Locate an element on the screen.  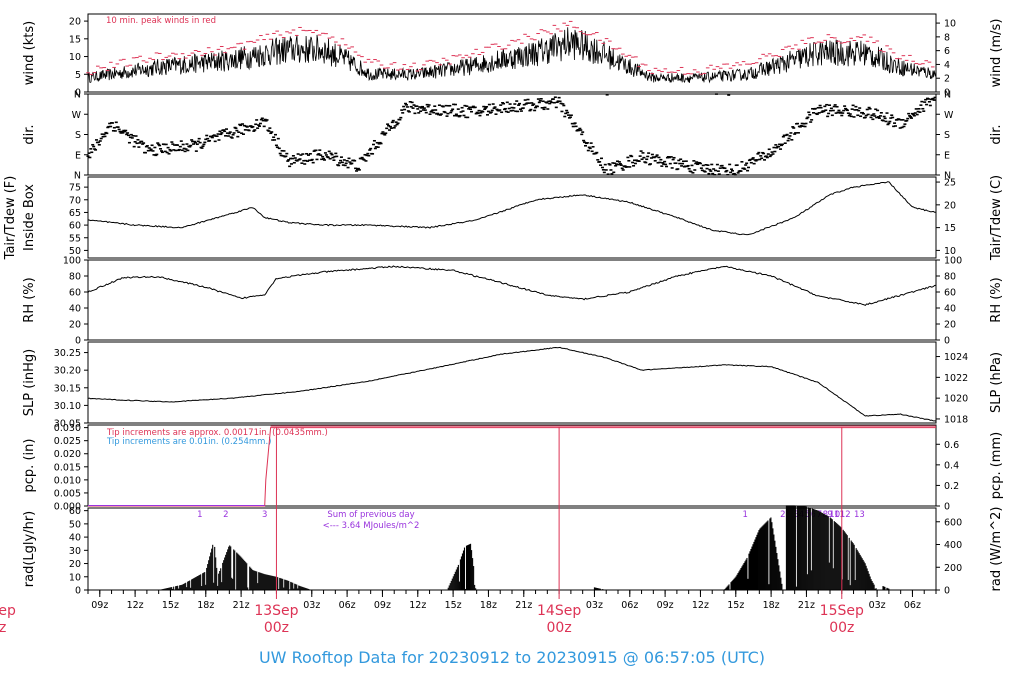
x-date-label: 14Sep is located at coordinates (559, 611).